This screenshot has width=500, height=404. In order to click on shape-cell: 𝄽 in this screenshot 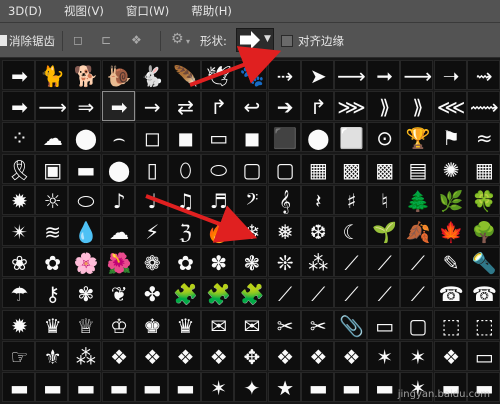, I will do `click(317, 199)`.